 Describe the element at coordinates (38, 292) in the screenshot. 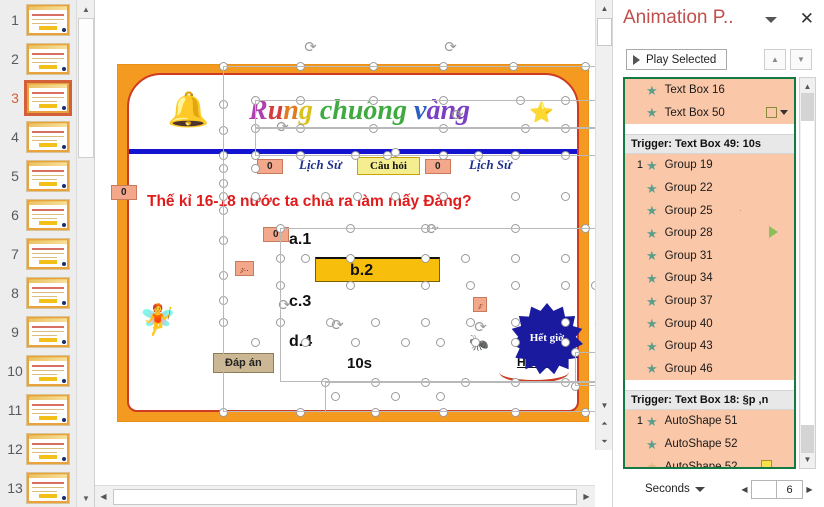

I see `slide-thumbnail-item: 8` at that location.